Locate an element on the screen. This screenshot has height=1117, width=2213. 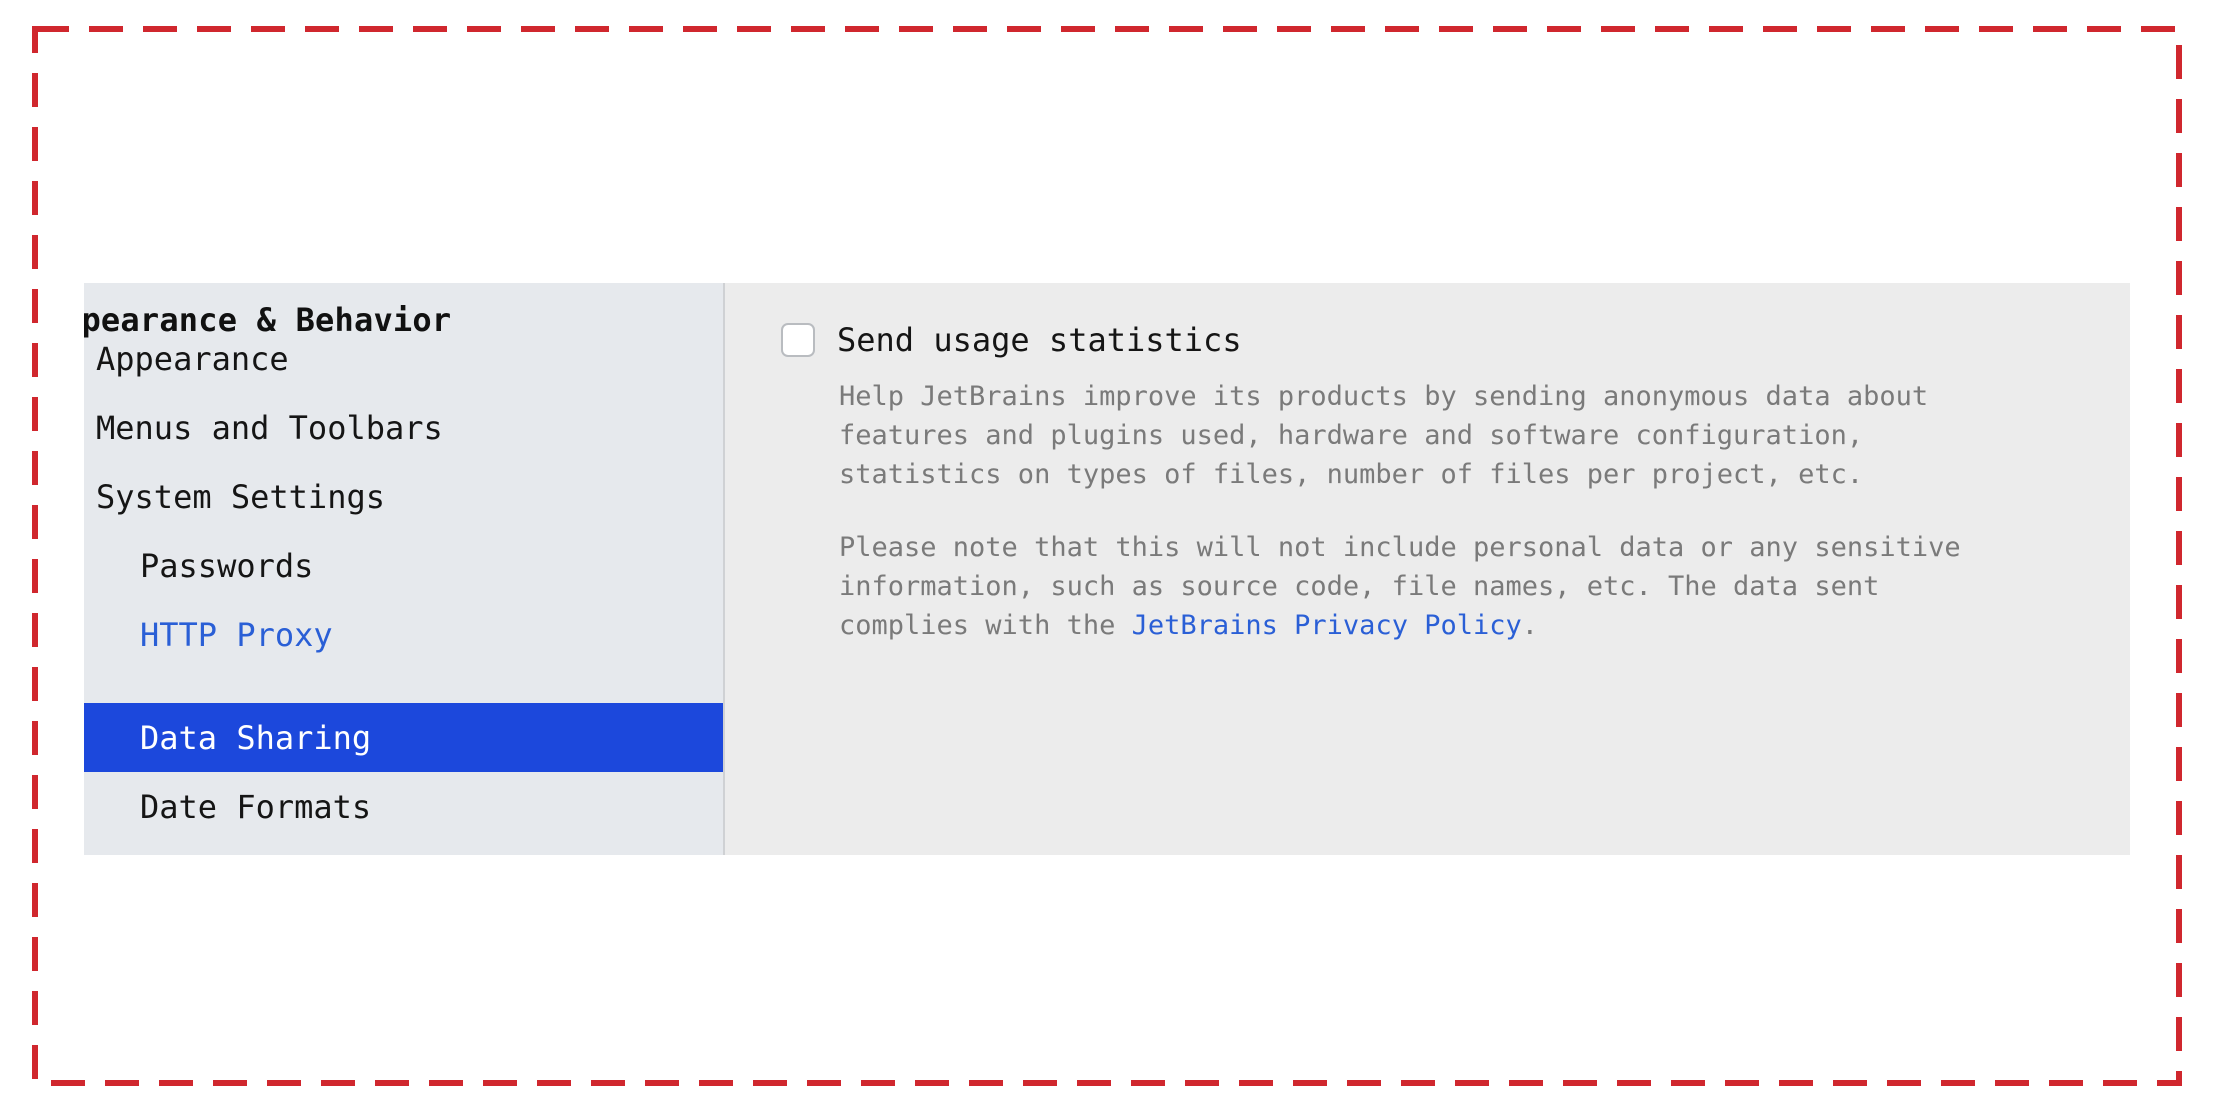
sidebar-item-label: Data Sharing is located at coordinates (256, 737).